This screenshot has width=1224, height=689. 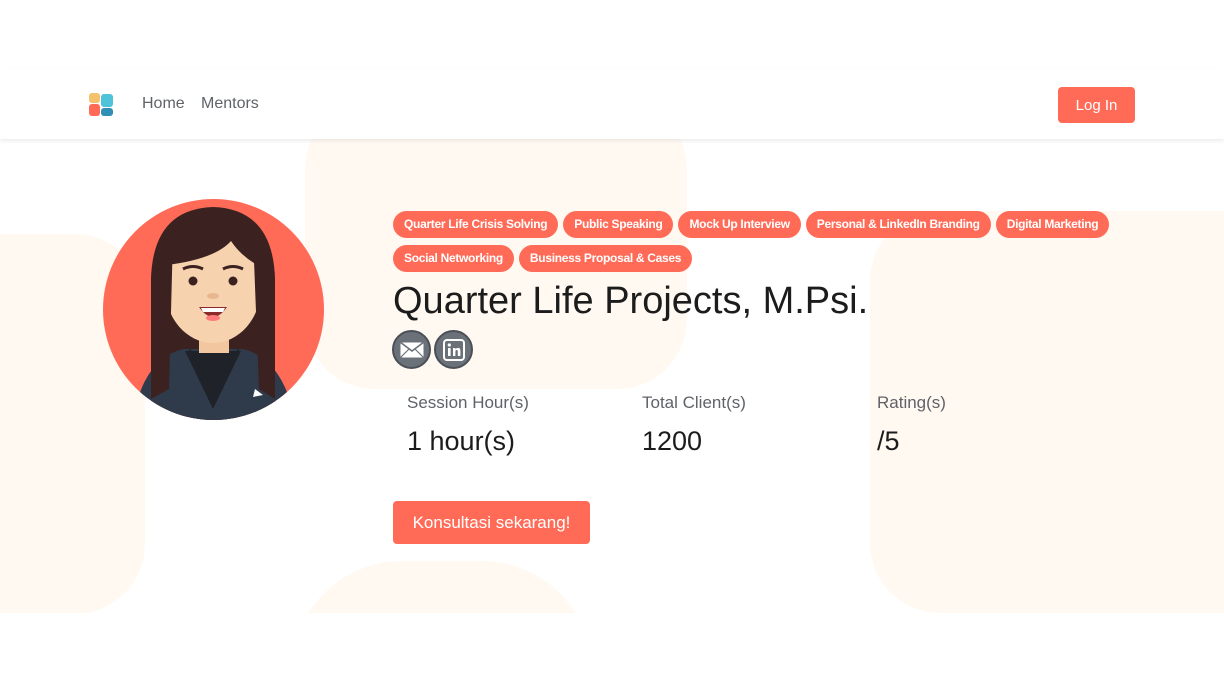 I want to click on nav-link-home: Home, so click(x=163, y=104).